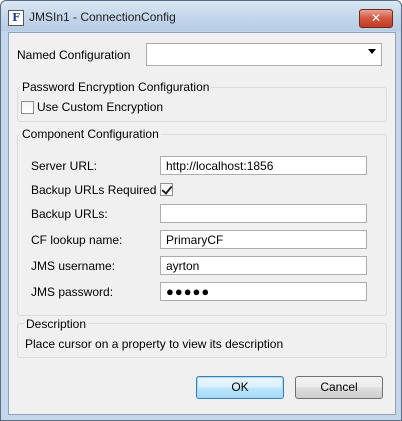 Image resolution: width=402 pixels, height=421 pixels. Describe the element at coordinates (102, 17) in the screenshot. I see `window-title: JMSIn1 - ConnectionConfig` at that location.